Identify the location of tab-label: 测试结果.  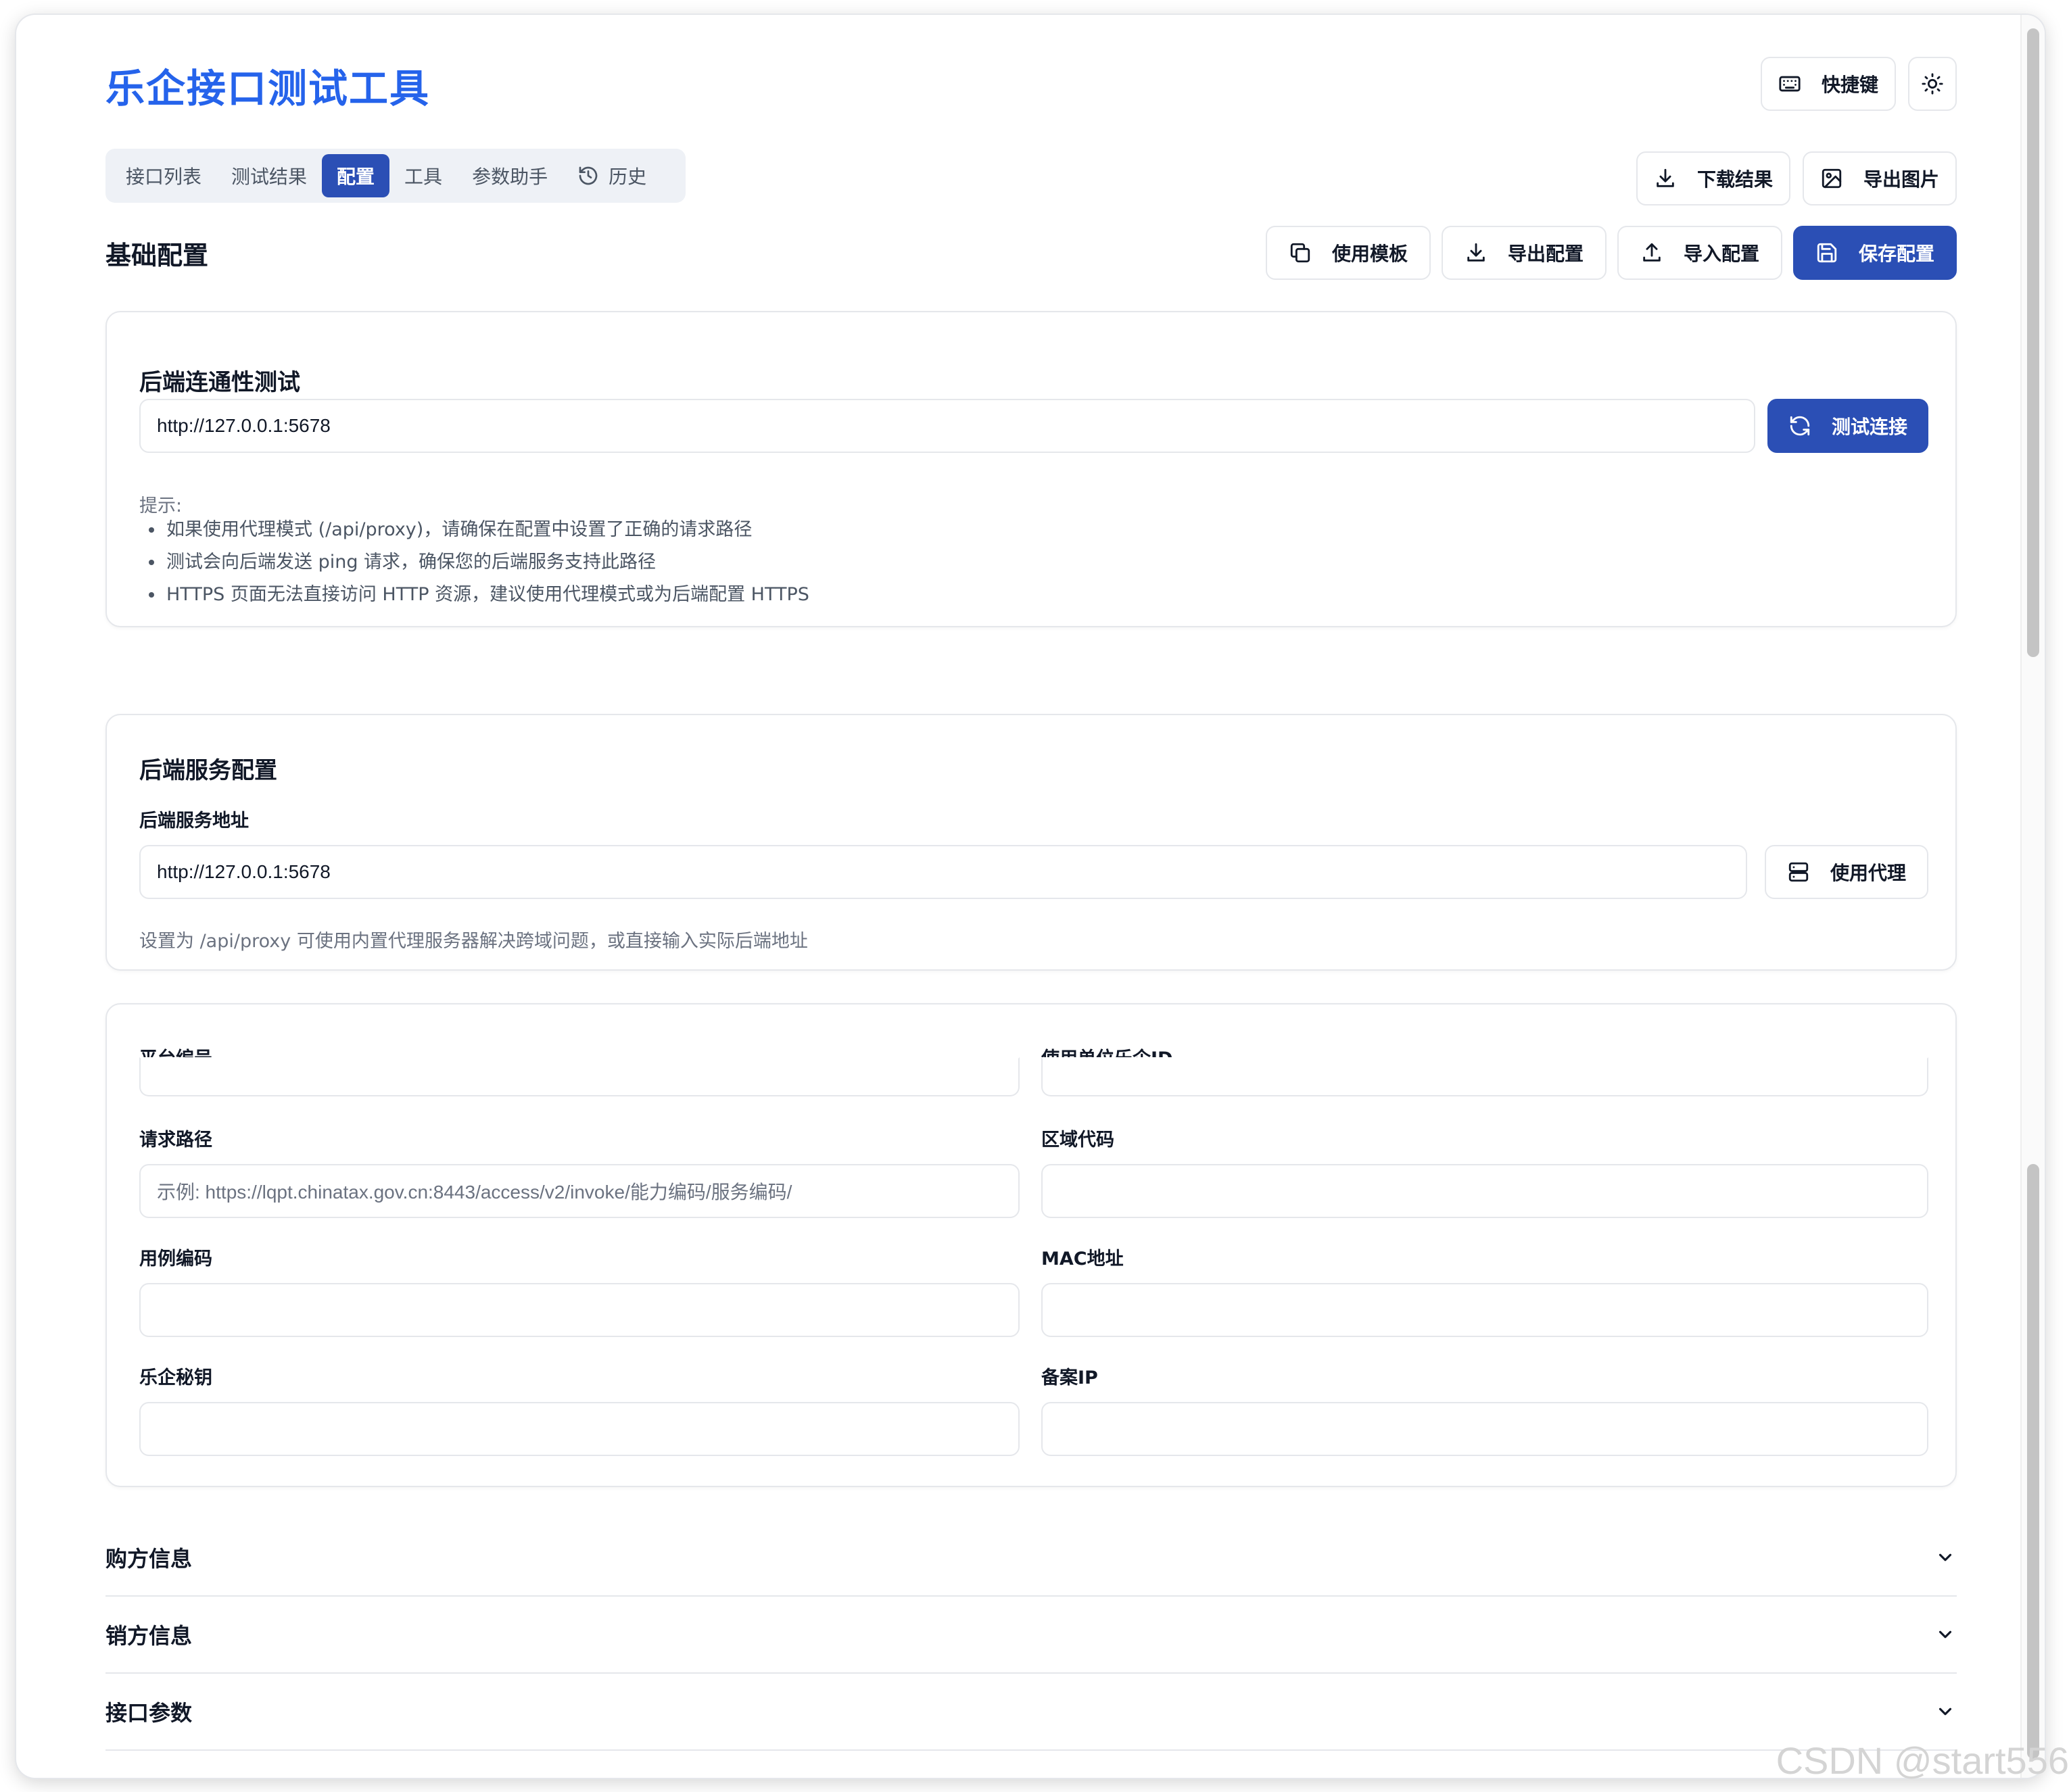
(269, 177).